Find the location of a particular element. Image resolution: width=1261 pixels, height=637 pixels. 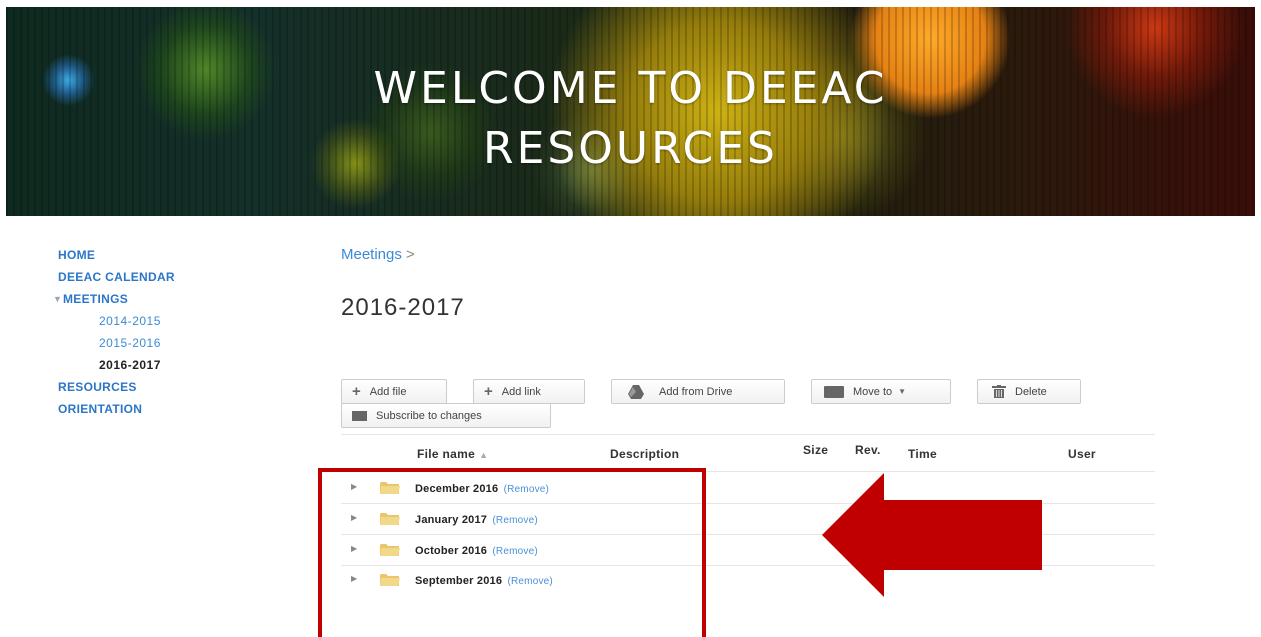

column-header-file-name-label: File name is located at coordinates (446, 454).